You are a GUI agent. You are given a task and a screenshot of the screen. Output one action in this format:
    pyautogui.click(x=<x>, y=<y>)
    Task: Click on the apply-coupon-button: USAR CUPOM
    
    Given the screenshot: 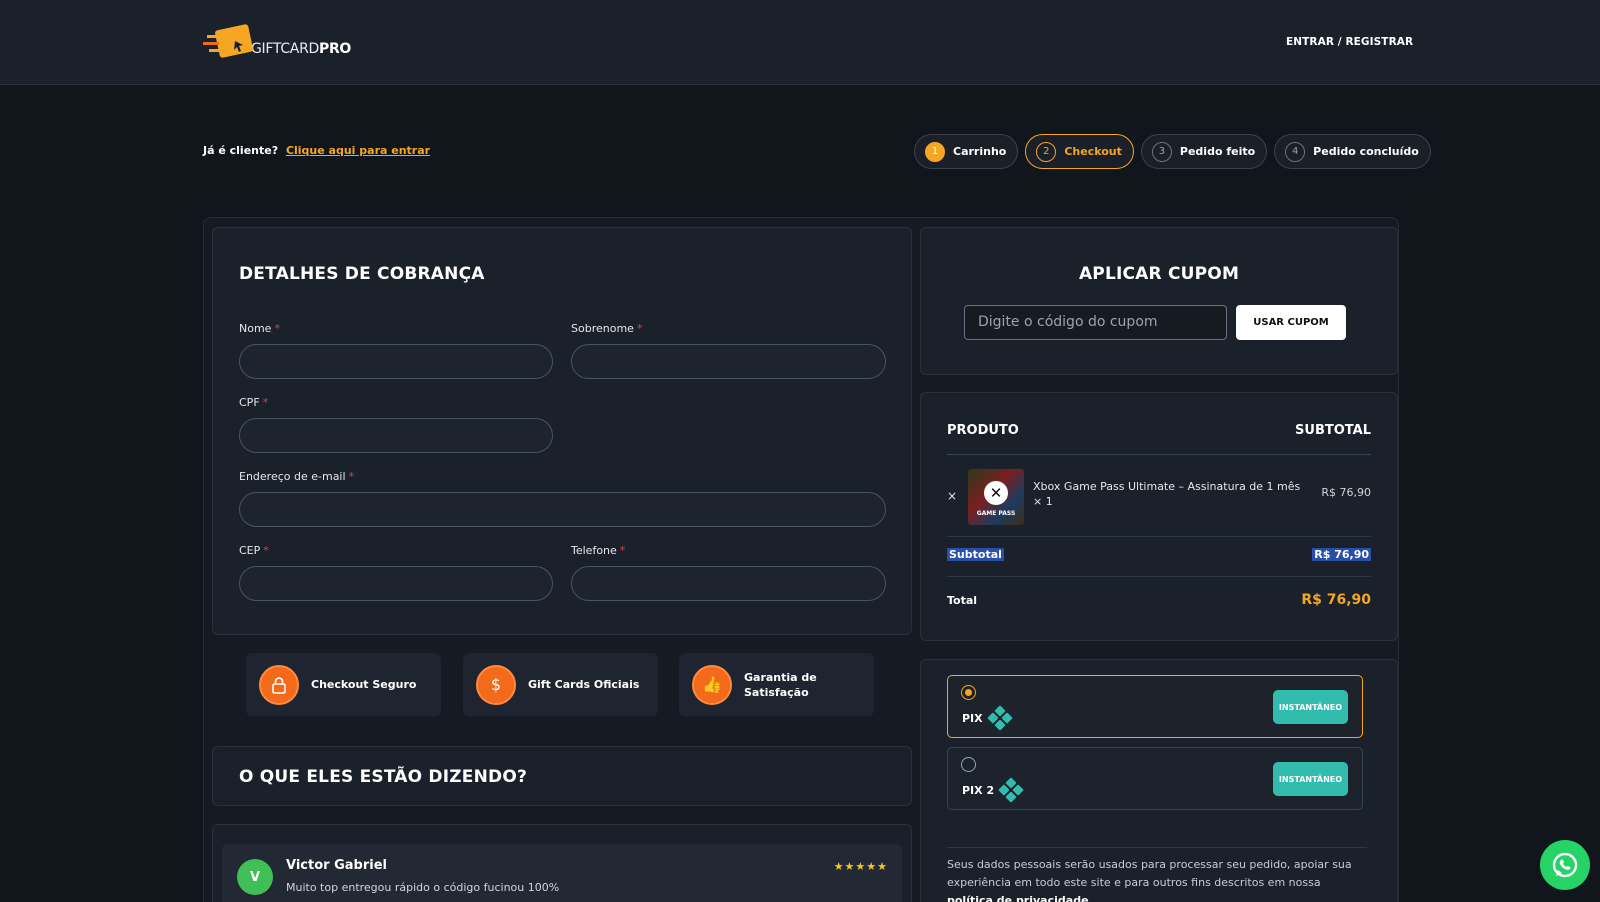 What is the action you would take?
    pyautogui.click(x=1291, y=322)
    